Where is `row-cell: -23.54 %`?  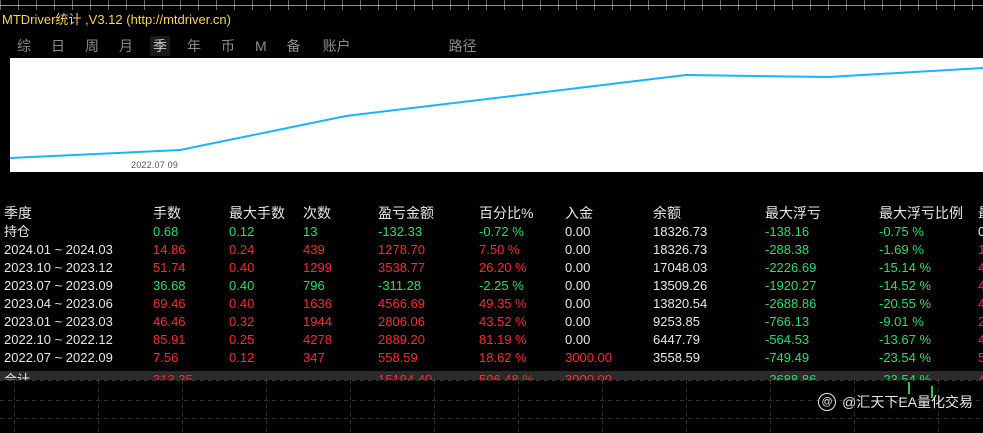
row-cell: -23.54 % is located at coordinates (905, 357).